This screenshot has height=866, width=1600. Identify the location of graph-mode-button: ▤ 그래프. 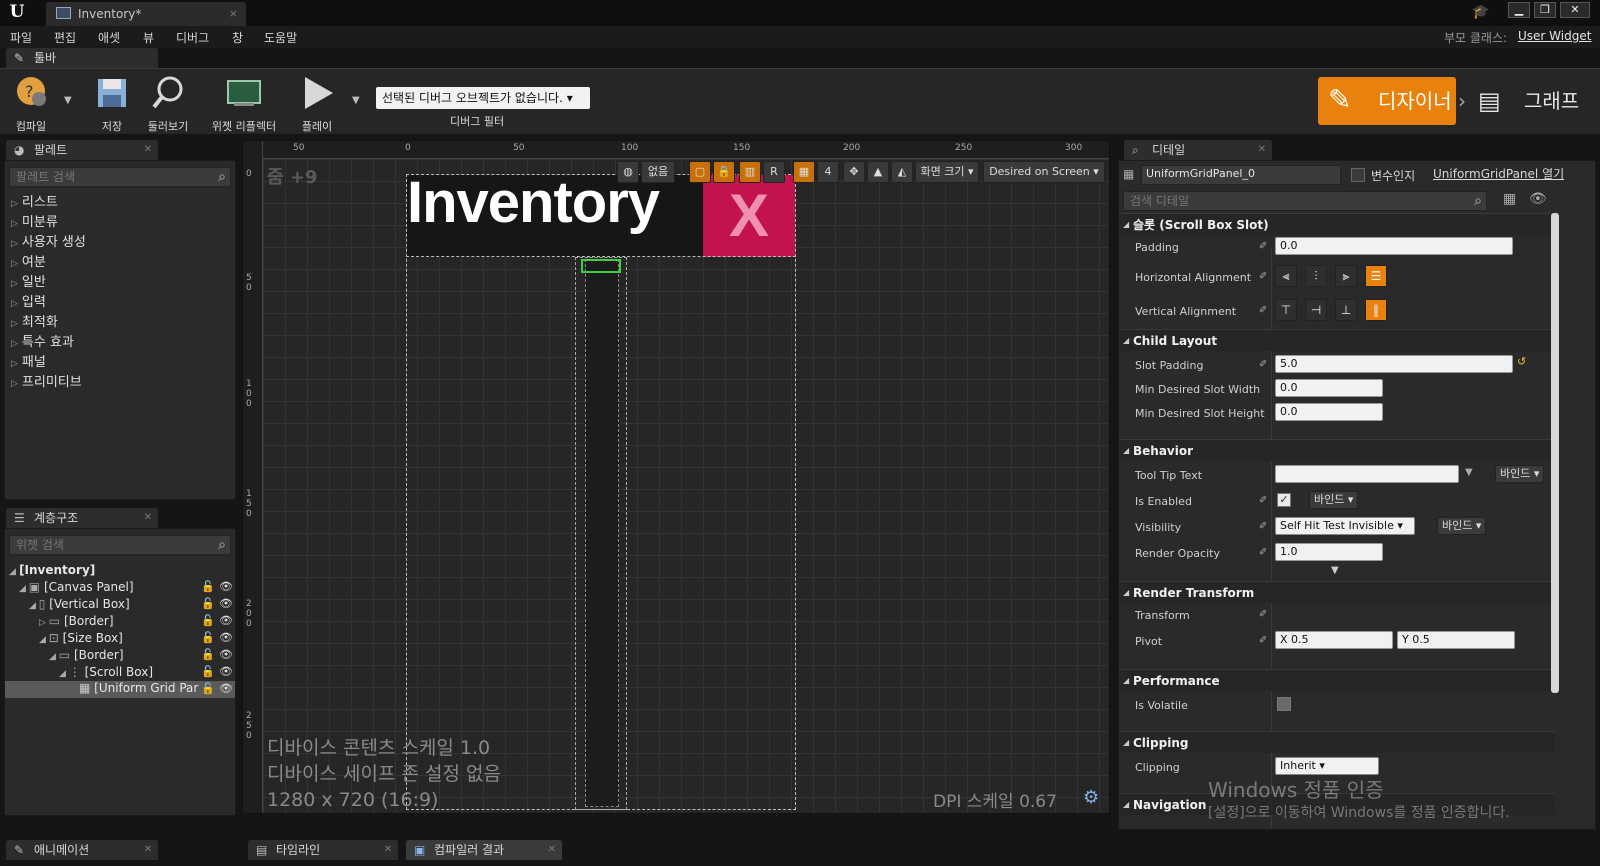
(1537, 101).